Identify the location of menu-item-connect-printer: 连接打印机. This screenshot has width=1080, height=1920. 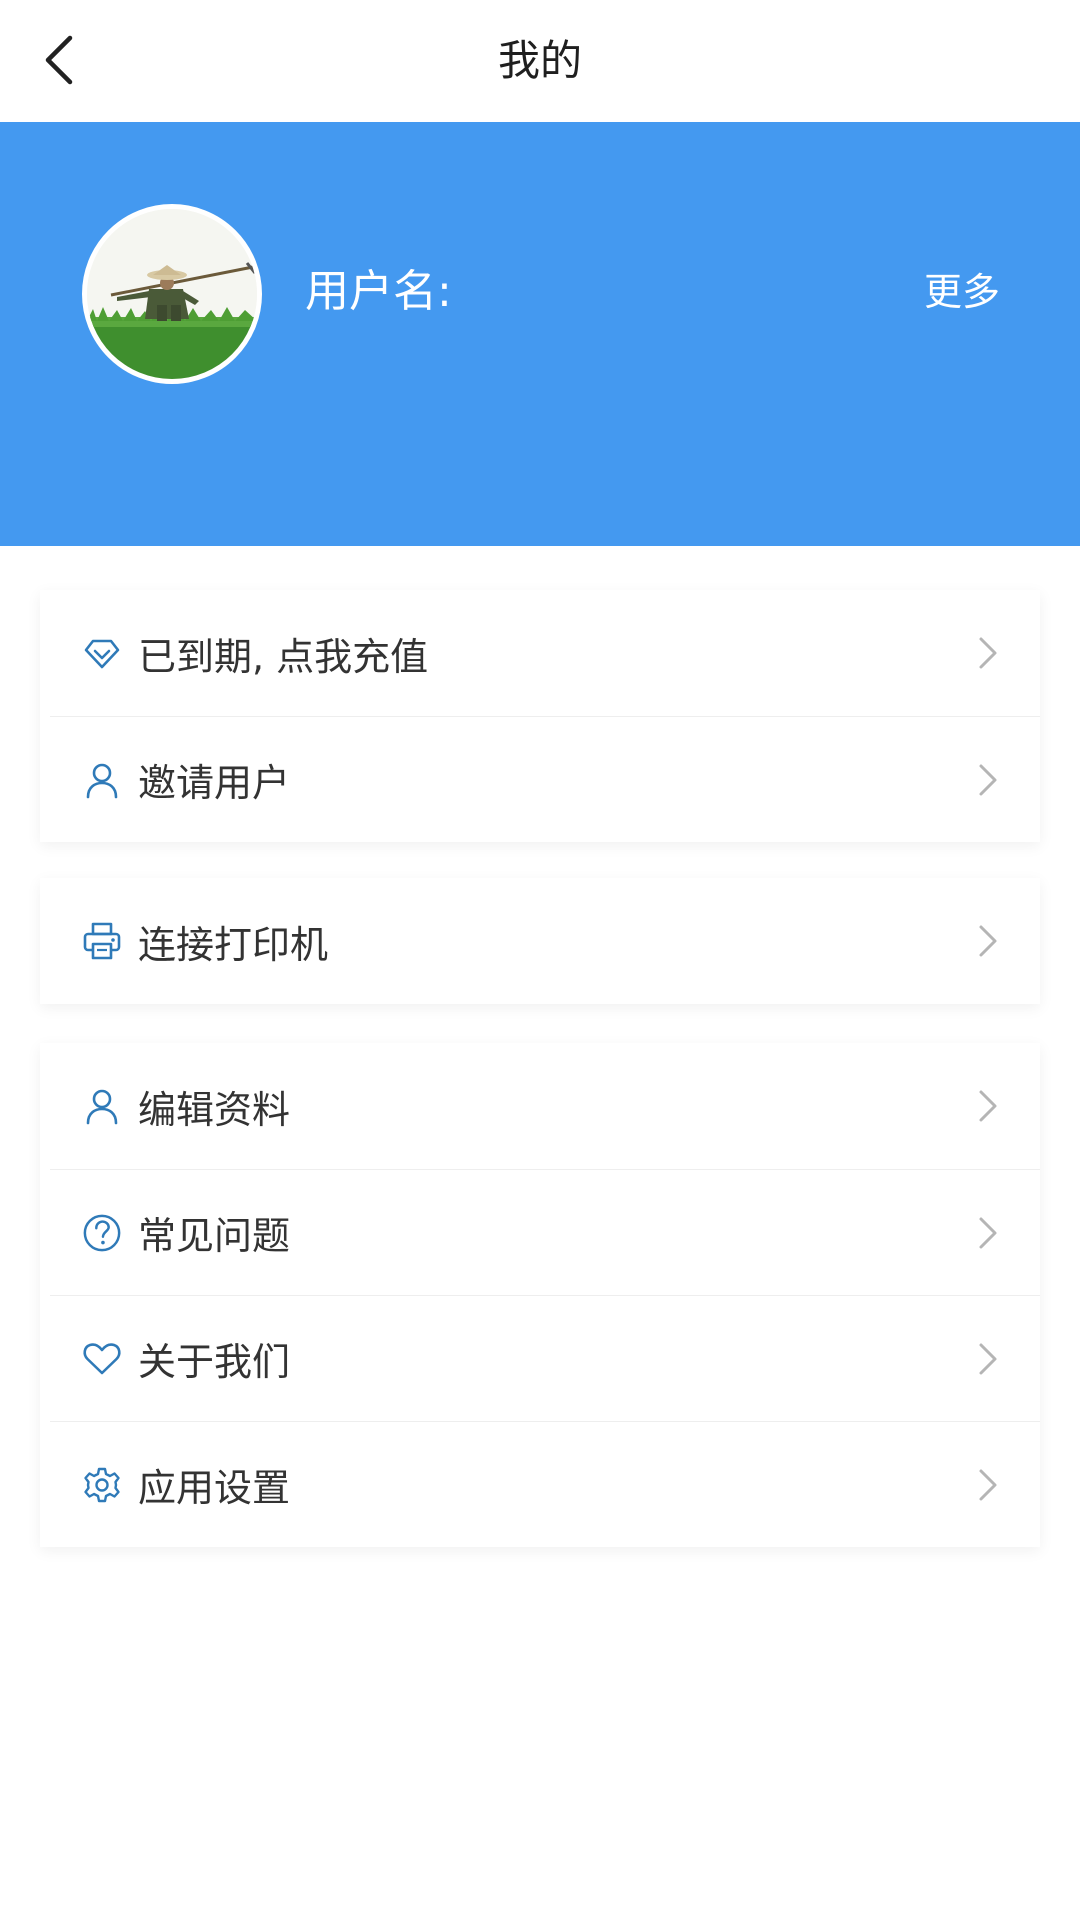
(540, 941).